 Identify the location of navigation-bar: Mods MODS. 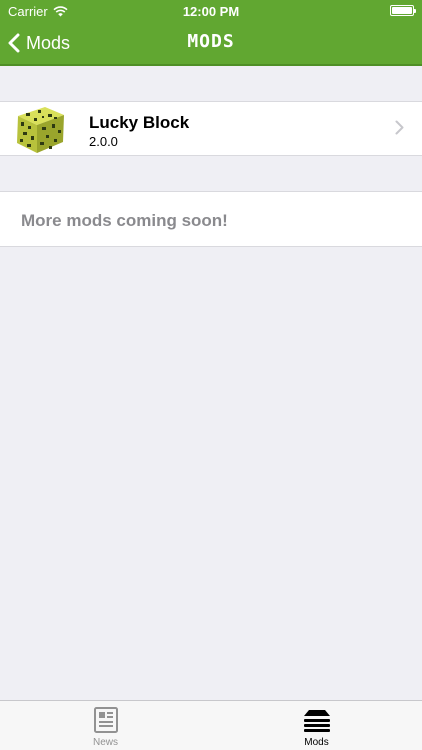
(211, 43).